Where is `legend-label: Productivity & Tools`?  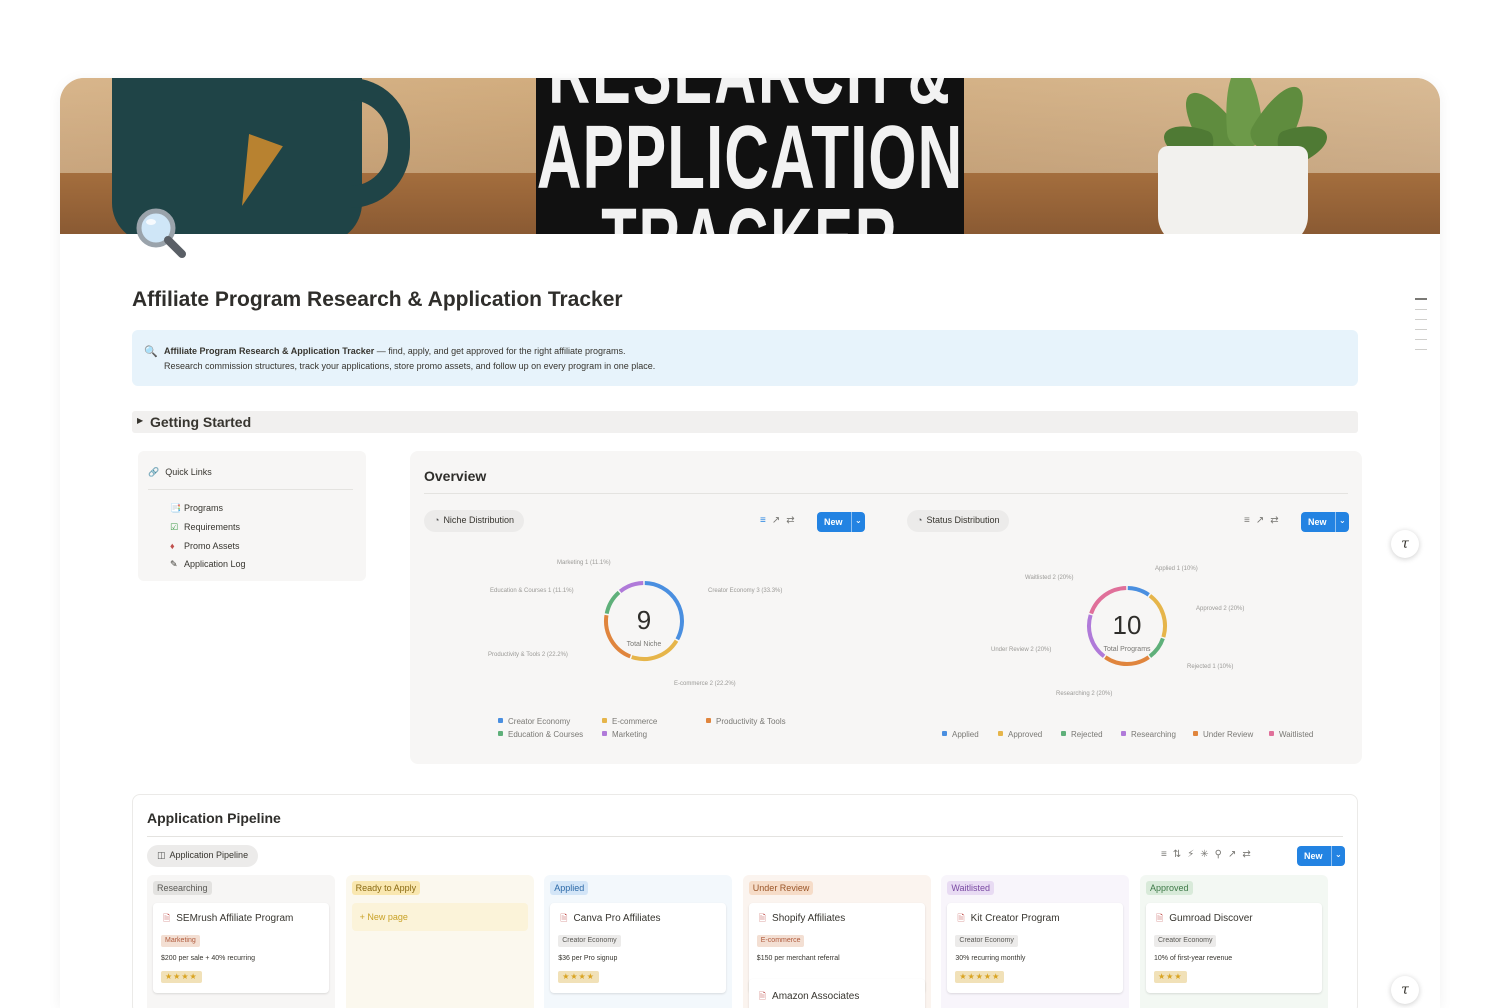 legend-label: Productivity & Tools is located at coordinates (751, 721).